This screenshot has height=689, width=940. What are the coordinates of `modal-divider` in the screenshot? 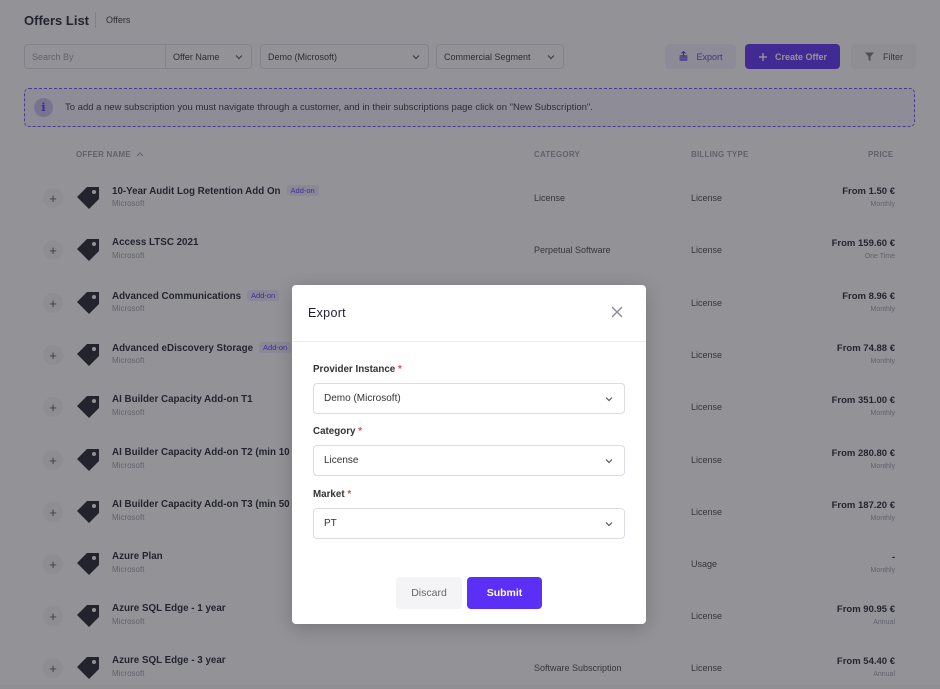 It's located at (469, 341).